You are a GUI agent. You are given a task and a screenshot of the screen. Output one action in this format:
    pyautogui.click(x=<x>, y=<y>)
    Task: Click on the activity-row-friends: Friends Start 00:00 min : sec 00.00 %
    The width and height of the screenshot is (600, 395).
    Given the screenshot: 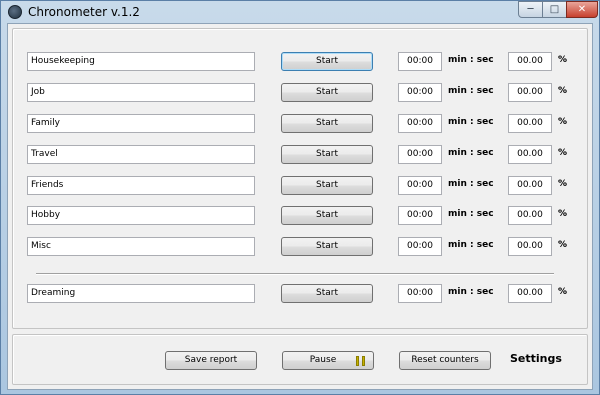 What is the action you would take?
    pyautogui.click(x=301, y=186)
    